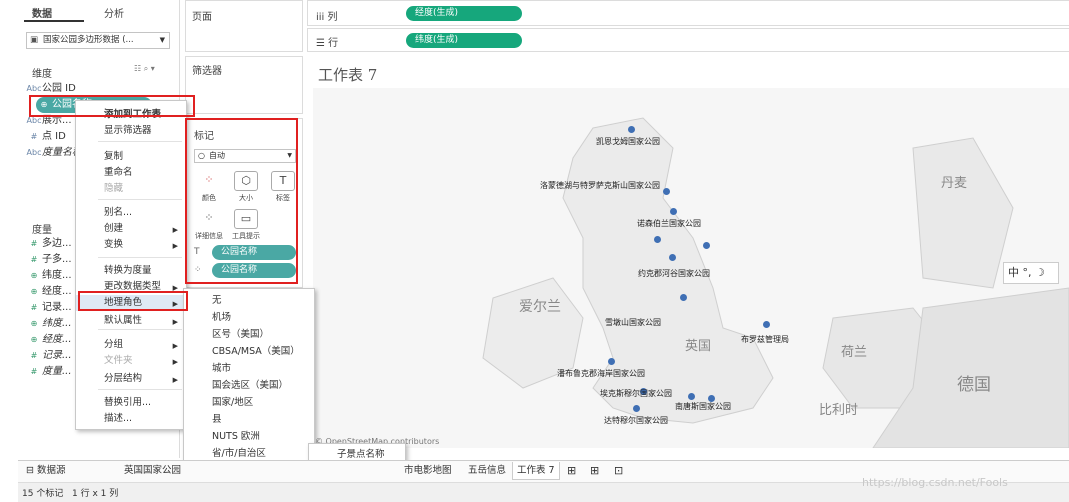 The width and height of the screenshot is (1069, 502). What do you see at coordinates (636, 420) in the screenshot?
I see `park-label: 达特穆尔国家公园` at bounding box center [636, 420].